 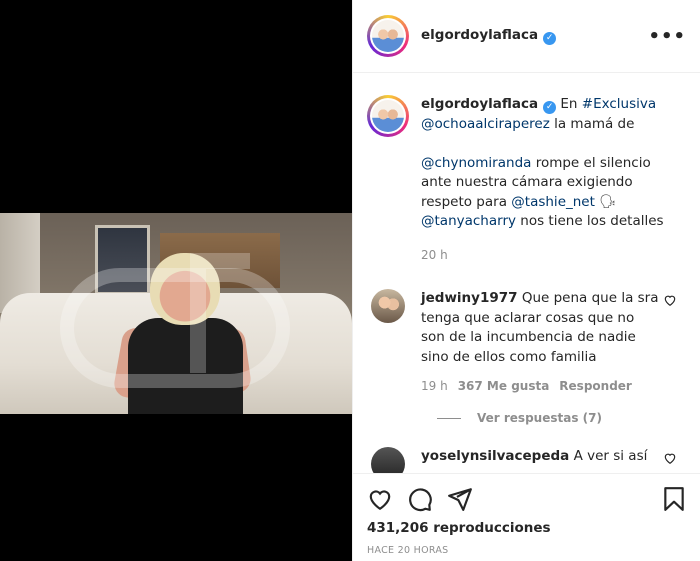 What do you see at coordinates (420, 499) in the screenshot?
I see `comment-icon` at bounding box center [420, 499].